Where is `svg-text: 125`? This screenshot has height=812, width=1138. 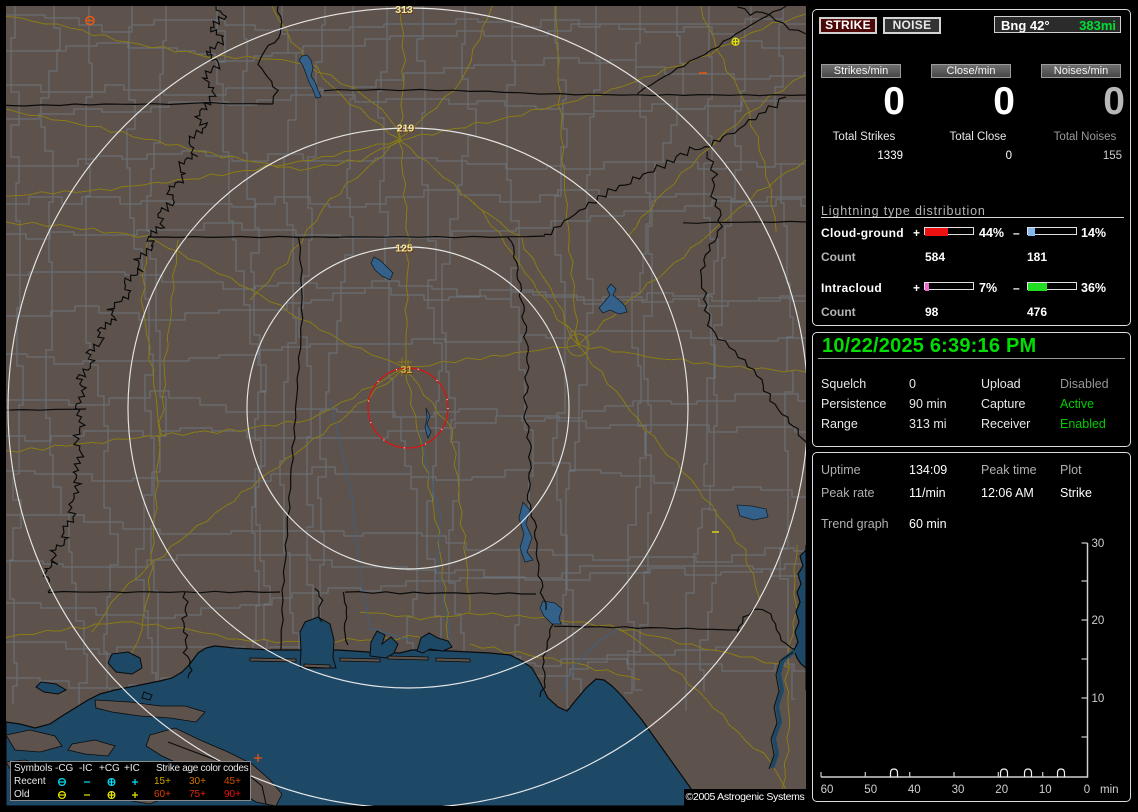
svg-text: 125 is located at coordinates (404, 249).